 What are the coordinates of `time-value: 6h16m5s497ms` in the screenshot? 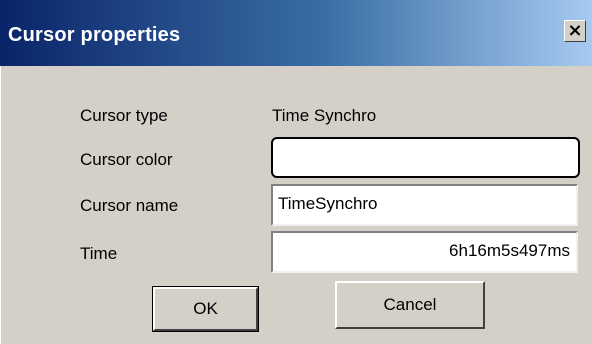 It's located at (509, 250).